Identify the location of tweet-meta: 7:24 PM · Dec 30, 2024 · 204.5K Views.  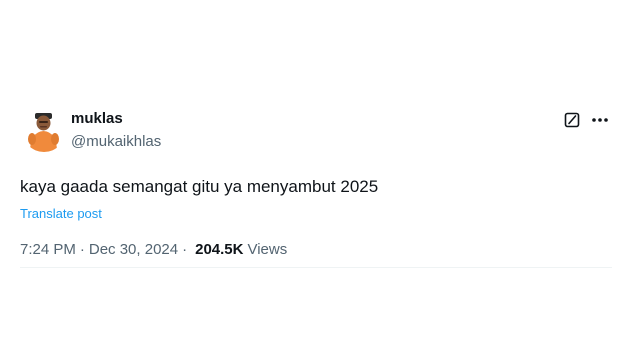
(317, 250).